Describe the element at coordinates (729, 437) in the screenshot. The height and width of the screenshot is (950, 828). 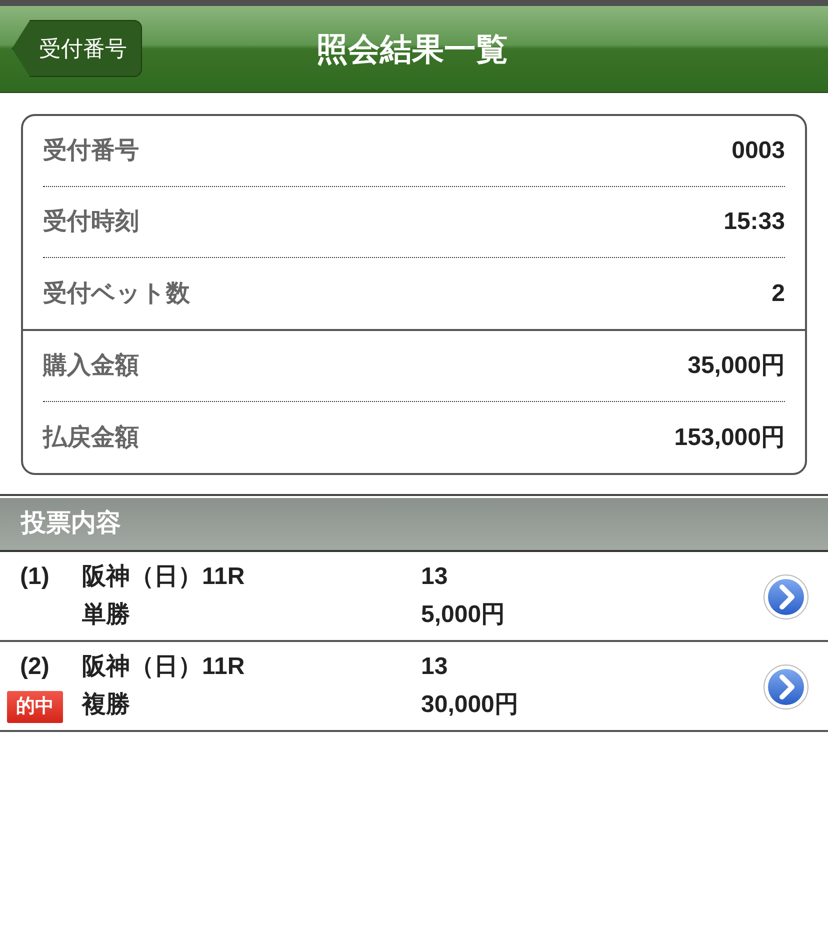
I see `field-value: 153,000円` at that location.